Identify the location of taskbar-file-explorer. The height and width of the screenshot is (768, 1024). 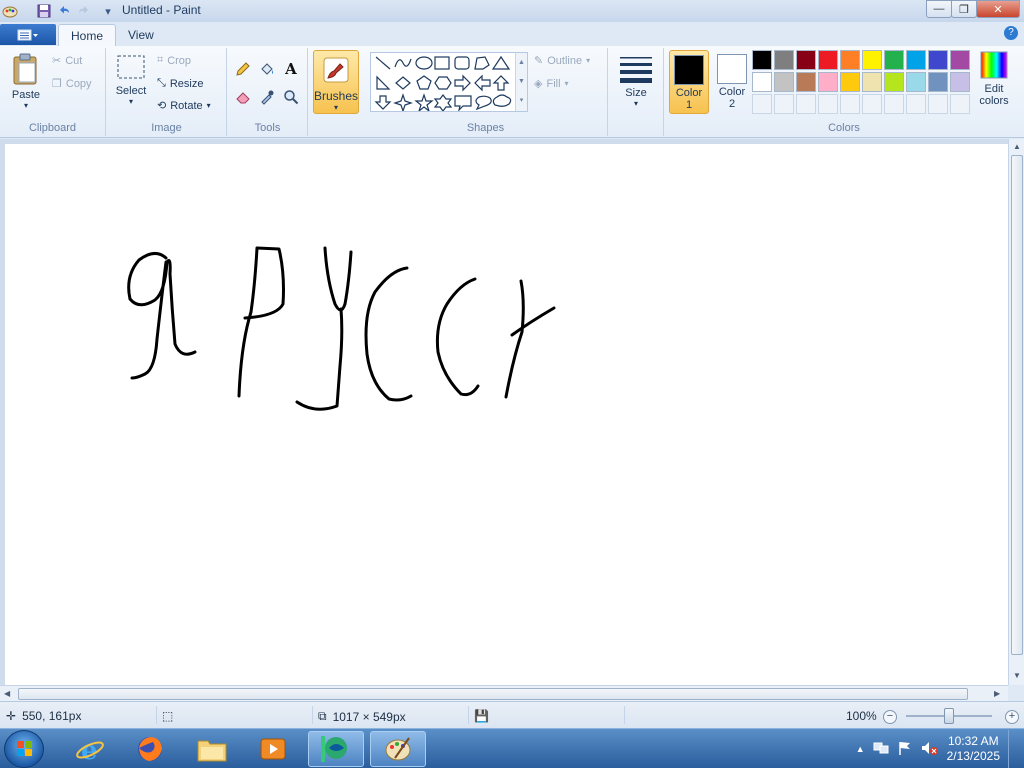
(212, 749).